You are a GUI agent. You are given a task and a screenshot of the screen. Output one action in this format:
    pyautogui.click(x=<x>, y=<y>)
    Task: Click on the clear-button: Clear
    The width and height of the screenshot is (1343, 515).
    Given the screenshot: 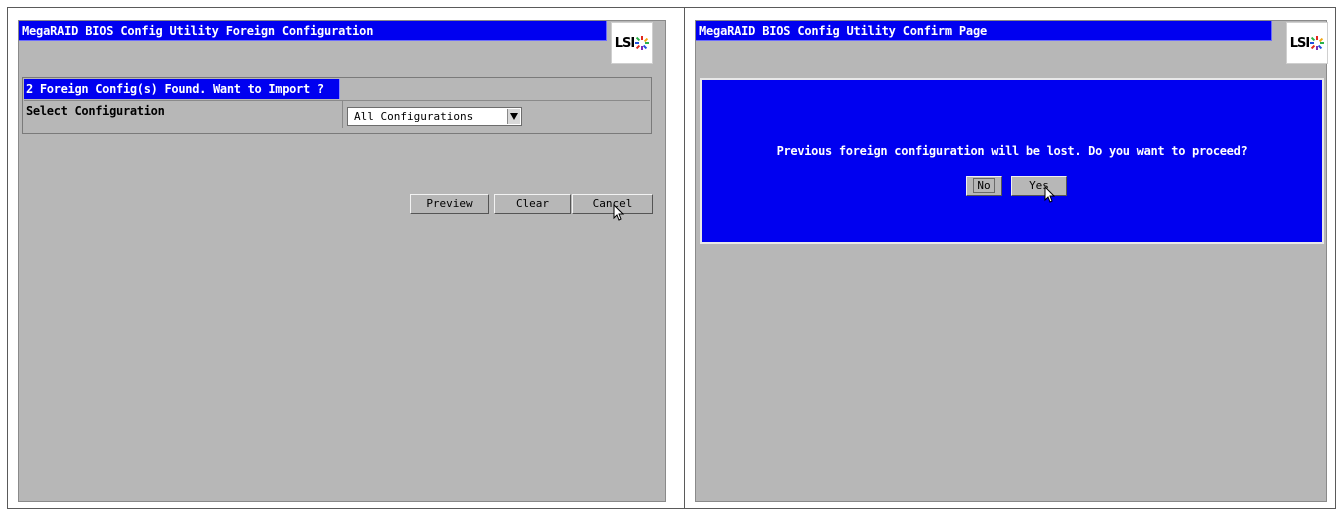 What is the action you would take?
    pyautogui.click(x=532, y=204)
    